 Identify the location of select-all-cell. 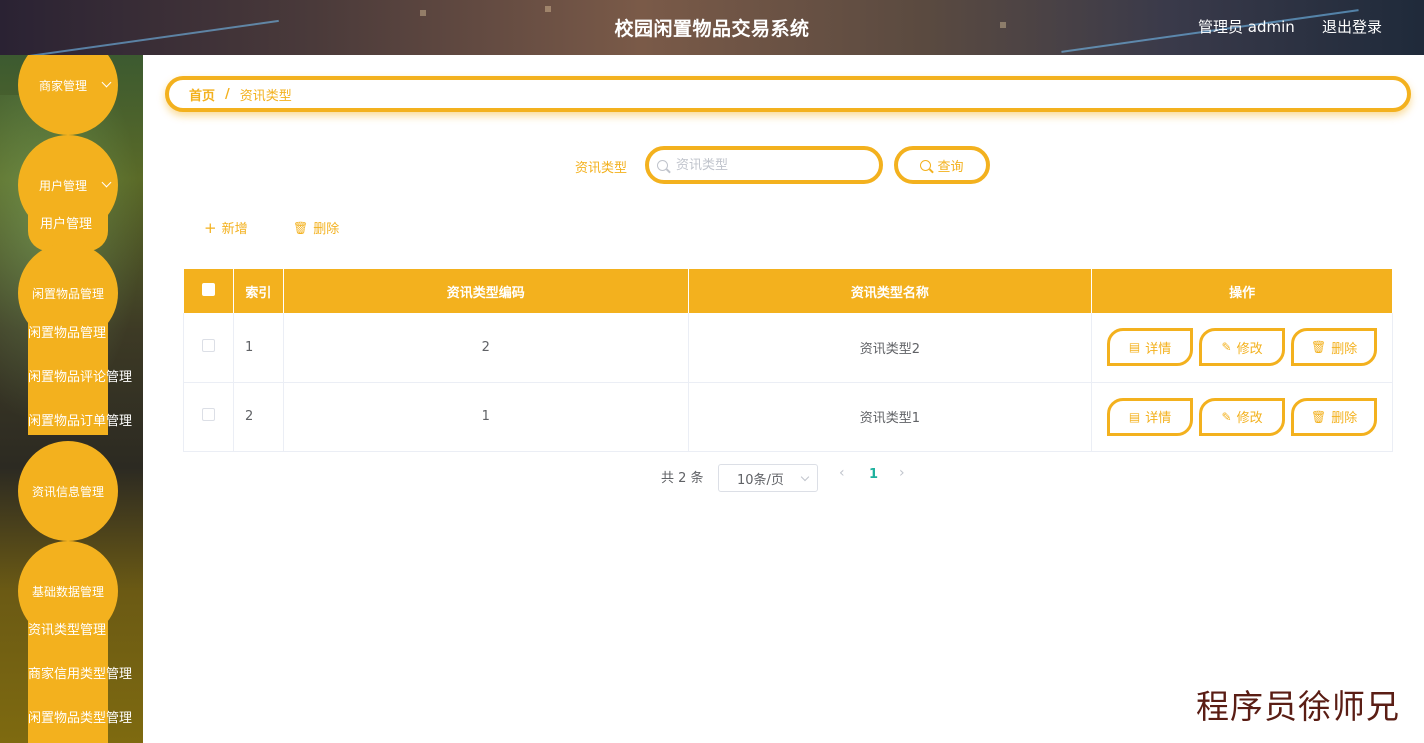
(208, 291).